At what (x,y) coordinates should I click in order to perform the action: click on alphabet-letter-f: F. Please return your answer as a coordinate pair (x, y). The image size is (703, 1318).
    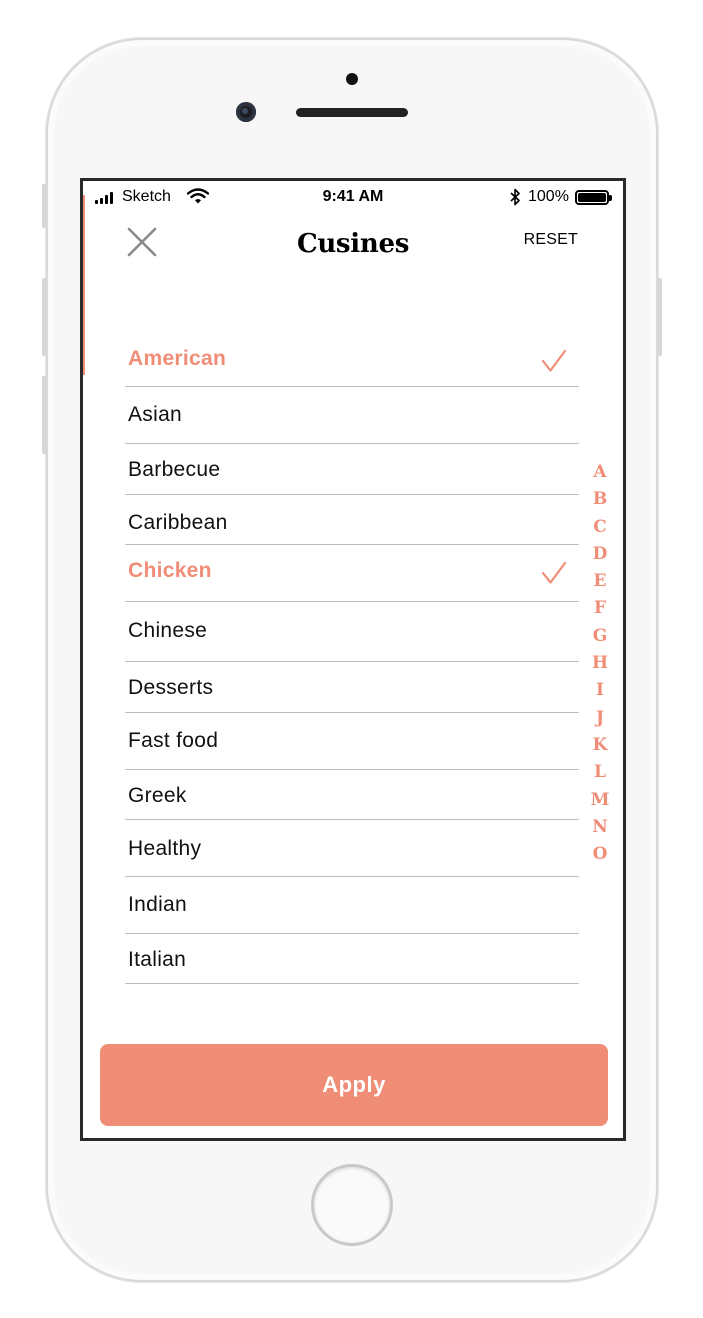
    Looking at the image, I should click on (600, 608).